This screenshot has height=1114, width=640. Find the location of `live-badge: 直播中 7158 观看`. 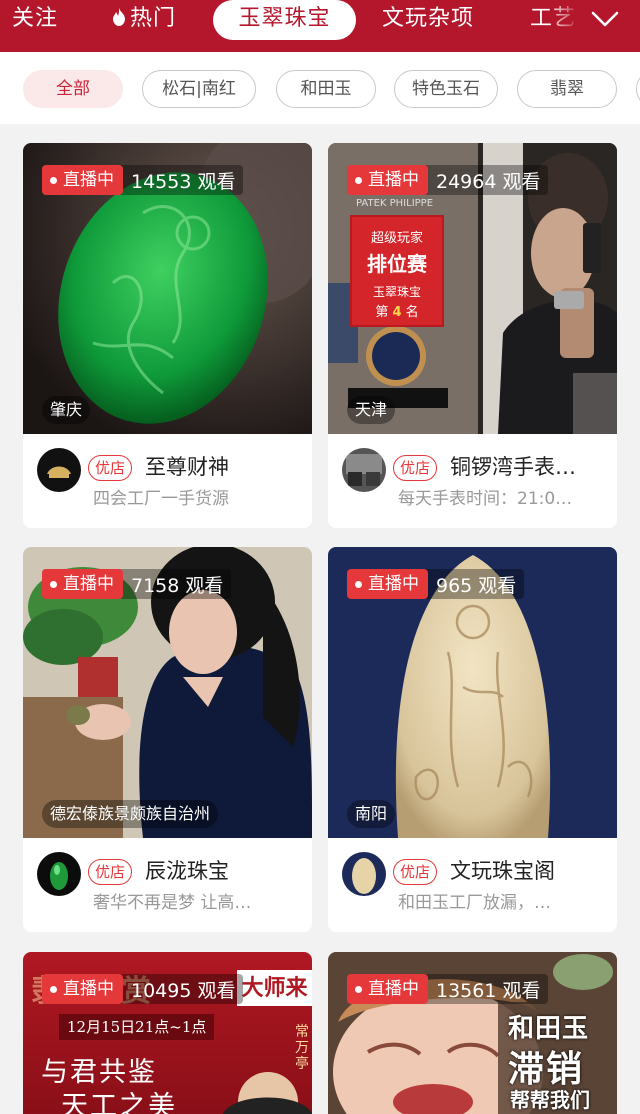

live-badge: 直播中 7158 观看 is located at coordinates (137, 584).